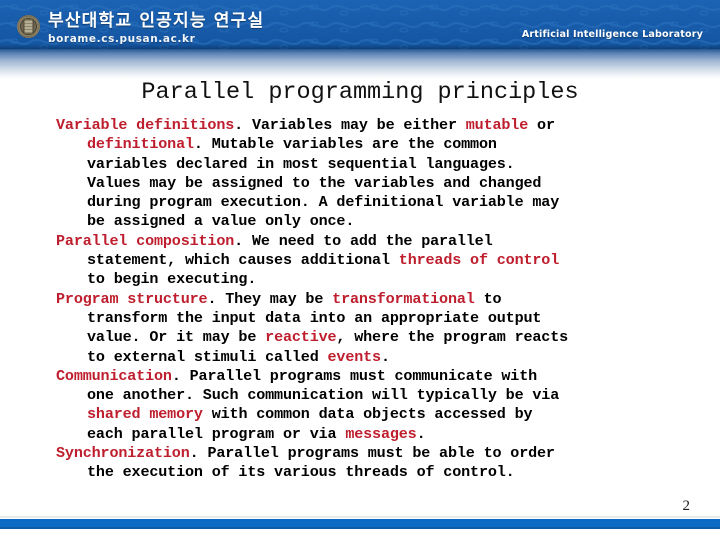 The width and height of the screenshot is (720, 540). Describe the element at coordinates (221, 221) in the screenshot. I see `text-run: be assigned a value only once.` at that location.